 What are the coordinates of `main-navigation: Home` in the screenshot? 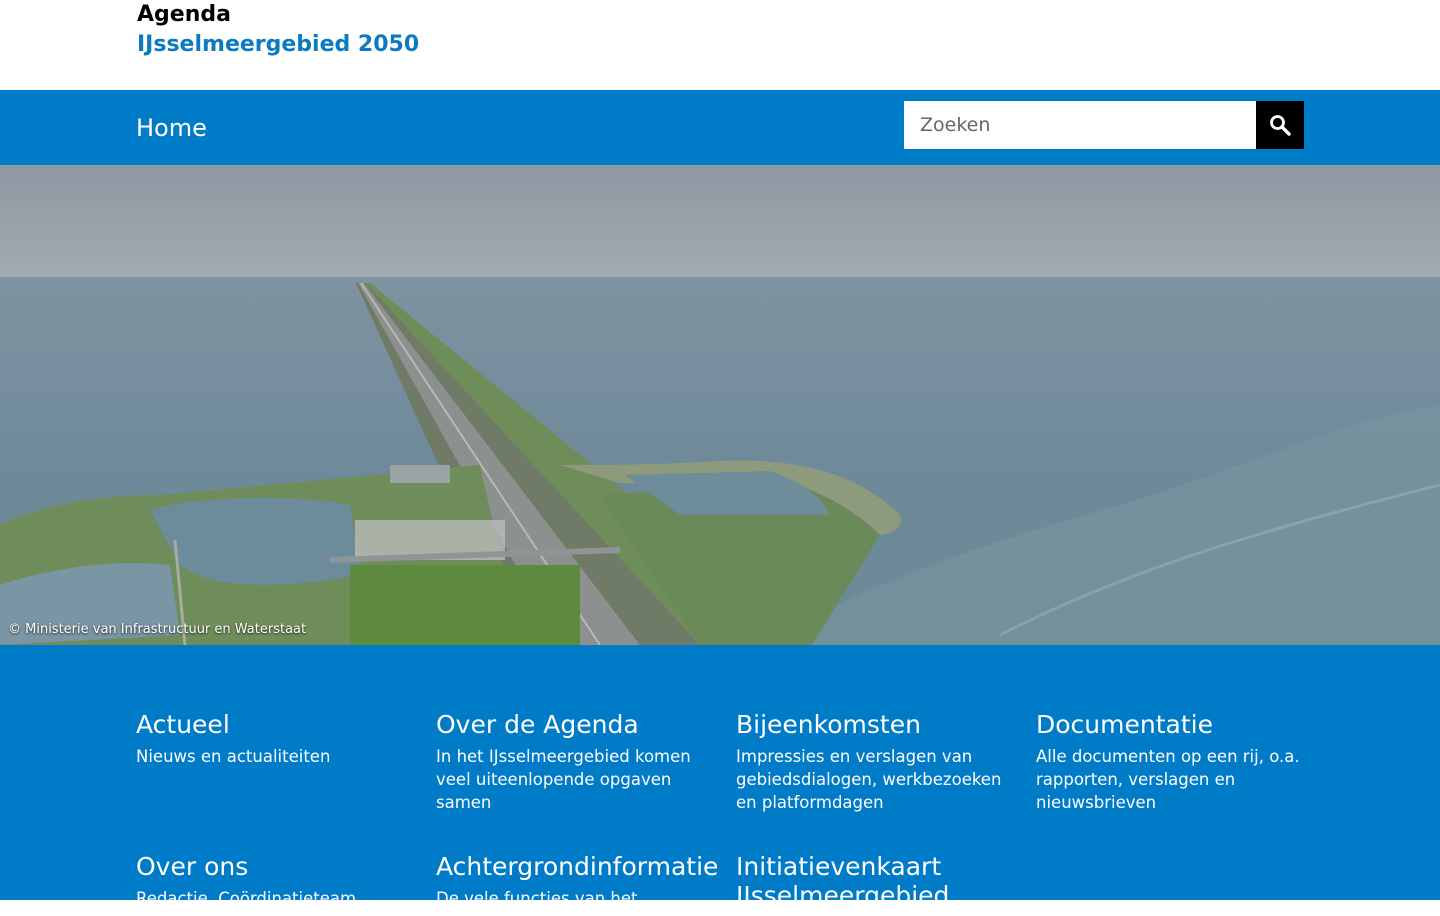 It's located at (720, 127).